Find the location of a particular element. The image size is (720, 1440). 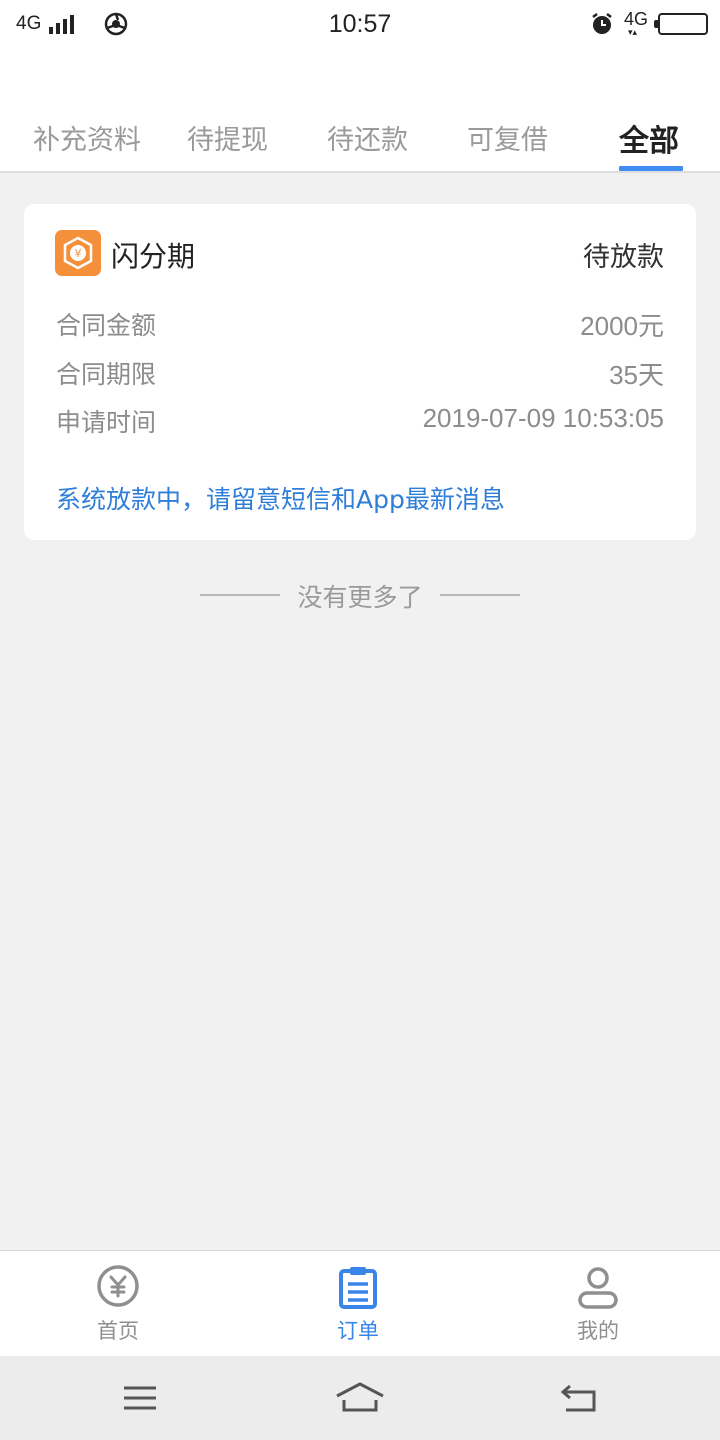

bottom-tab-home-label: 首页 is located at coordinates (118, 1331).